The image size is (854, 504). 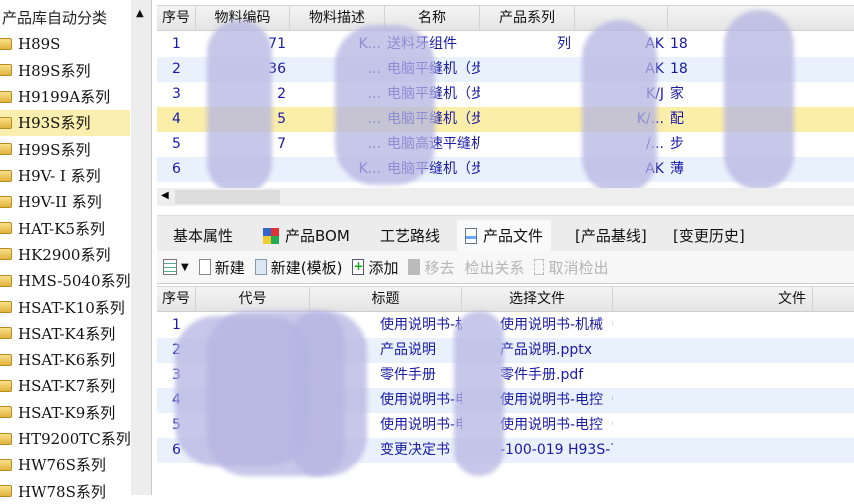 I want to click on tab-4: [产品基线], so click(x=611, y=236).